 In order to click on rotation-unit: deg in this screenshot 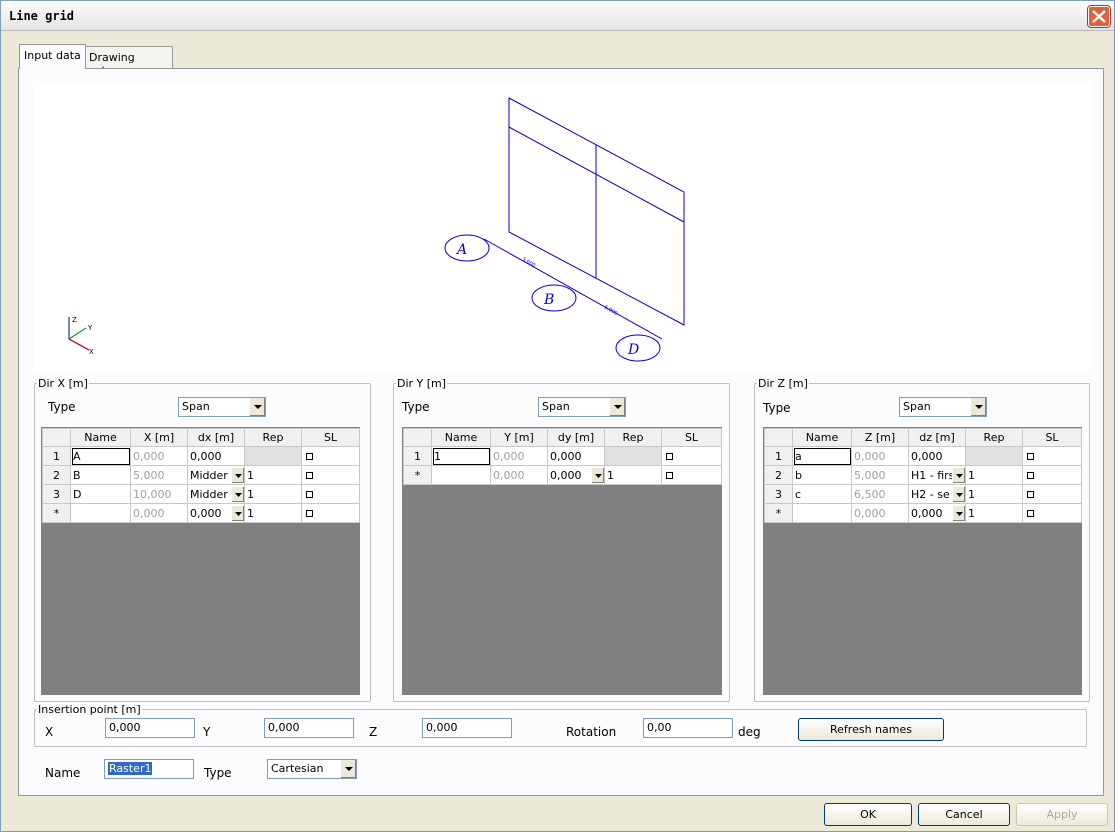, I will do `click(749, 732)`.